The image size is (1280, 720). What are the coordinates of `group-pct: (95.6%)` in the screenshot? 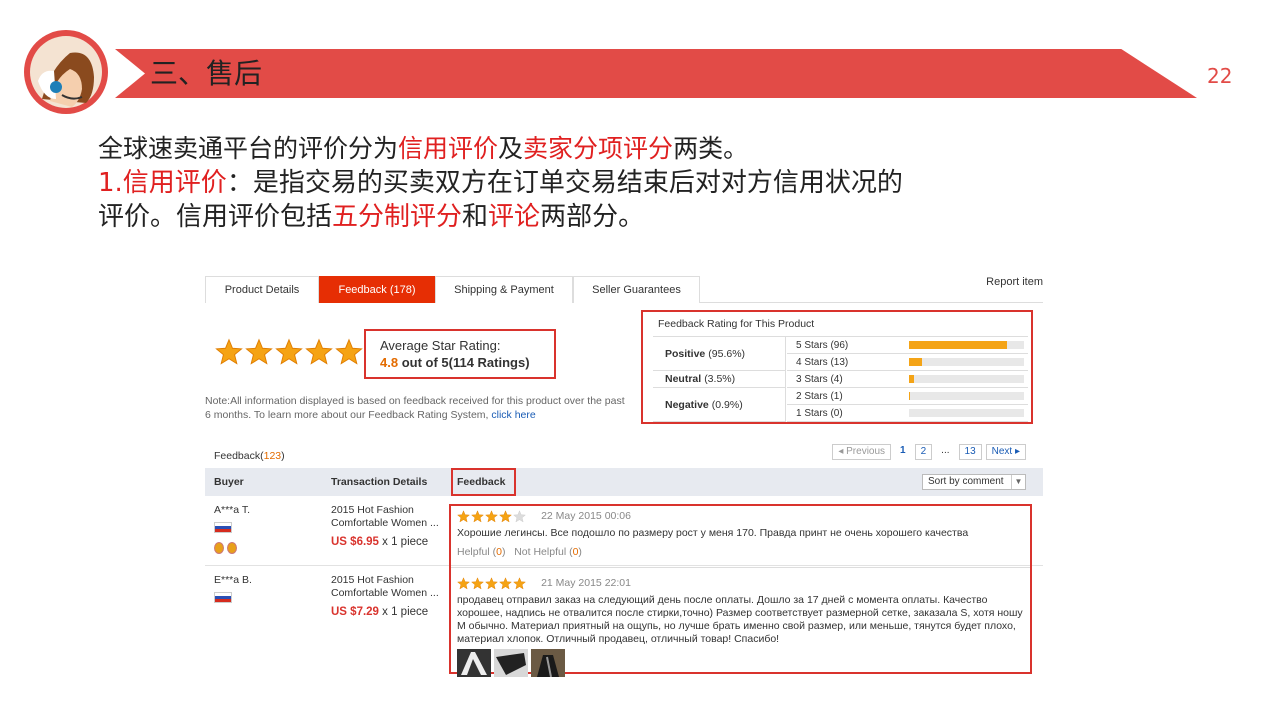 It's located at (727, 353).